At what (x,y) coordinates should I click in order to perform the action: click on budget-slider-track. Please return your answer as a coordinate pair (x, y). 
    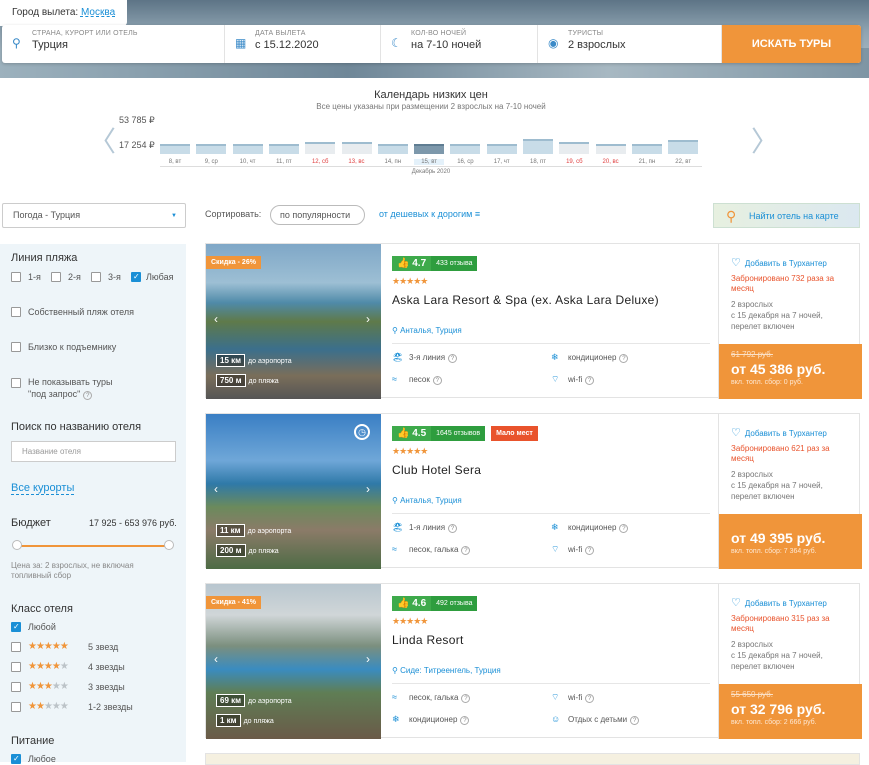
    Looking at the image, I should click on (92, 546).